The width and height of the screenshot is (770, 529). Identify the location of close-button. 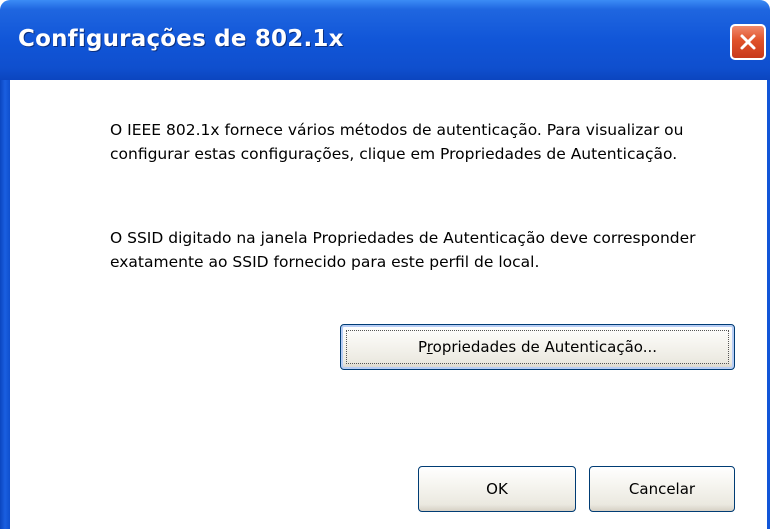
(748, 42).